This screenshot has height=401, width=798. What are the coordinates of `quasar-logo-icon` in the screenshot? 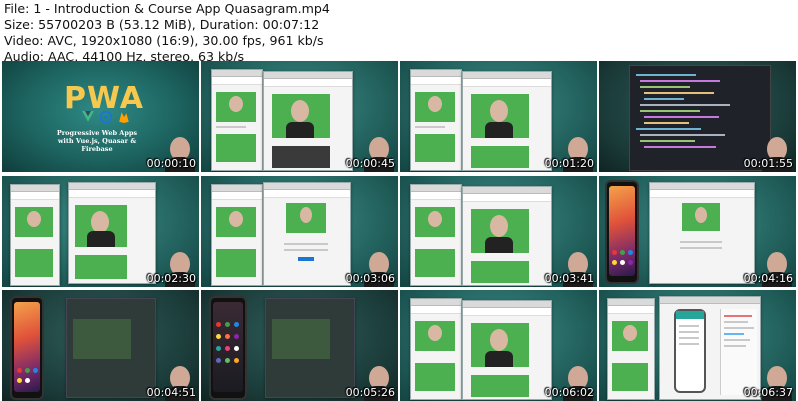 It's located at (106, 117).